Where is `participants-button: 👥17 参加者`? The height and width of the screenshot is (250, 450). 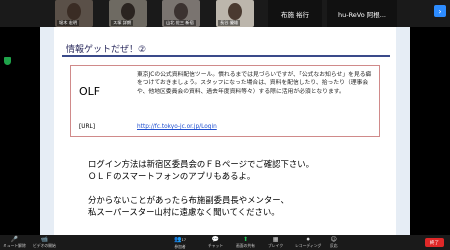
participants-button: 👥17 参加者 is located at coordinates (180, 242).